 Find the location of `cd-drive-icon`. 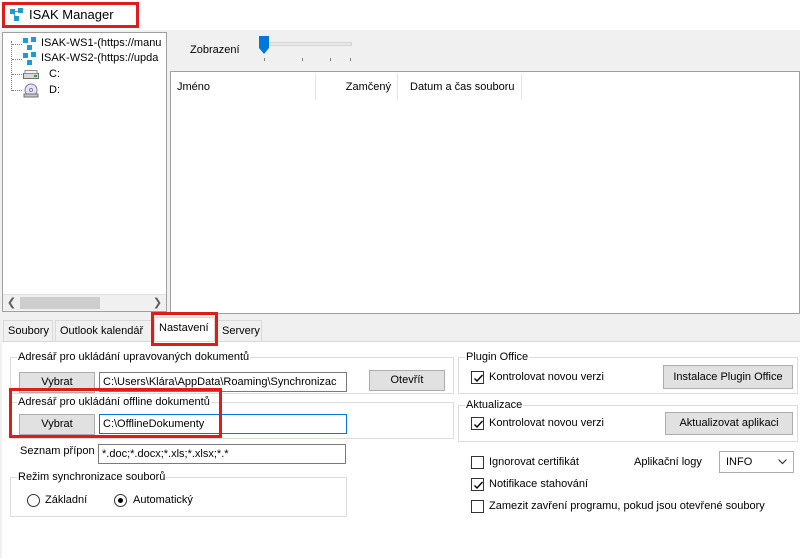

cd-drive-icon is located at coordinates (31, 90).